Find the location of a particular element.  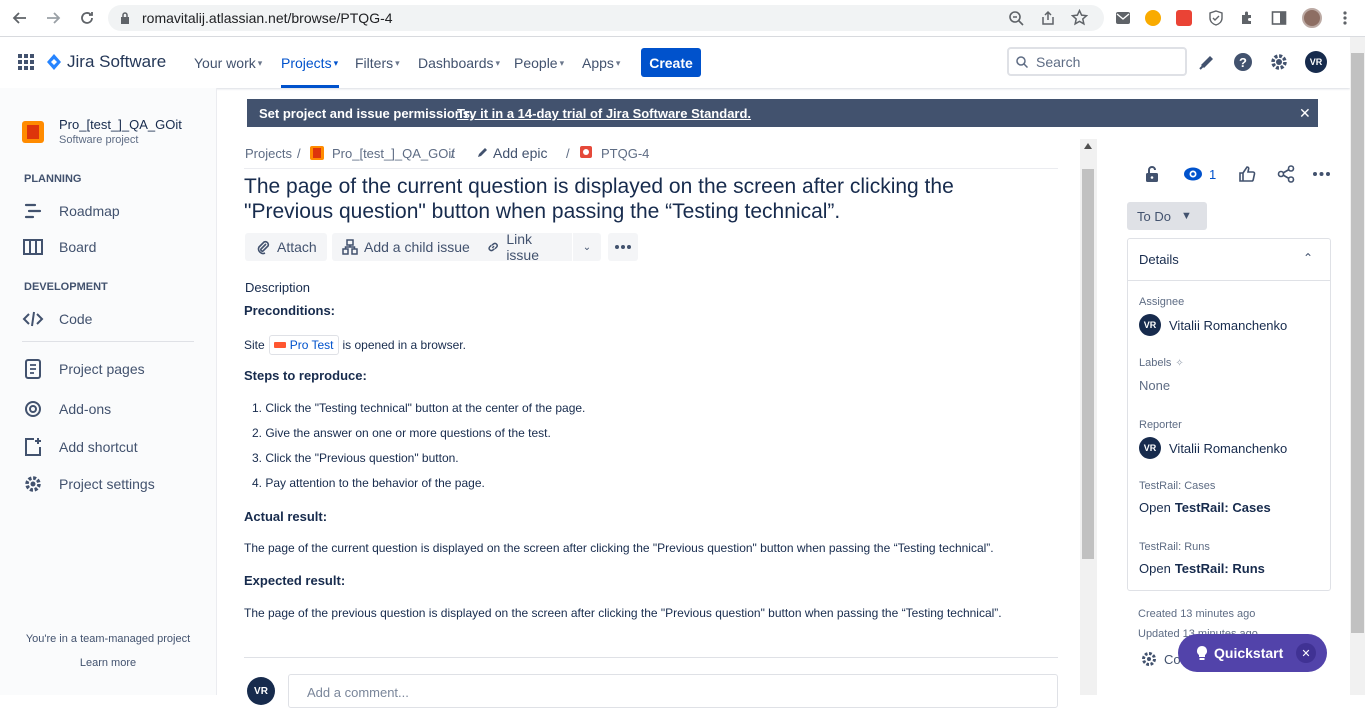

nav-filters: Filters ▾ is located at coordinates (377, 63).